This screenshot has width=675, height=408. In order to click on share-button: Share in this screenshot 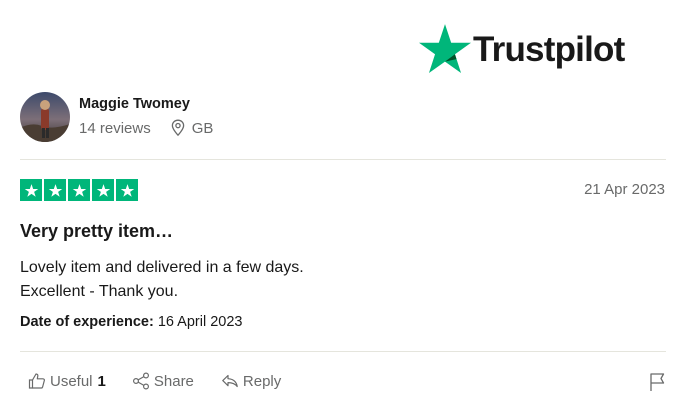, I will do `click(163, 381)`.